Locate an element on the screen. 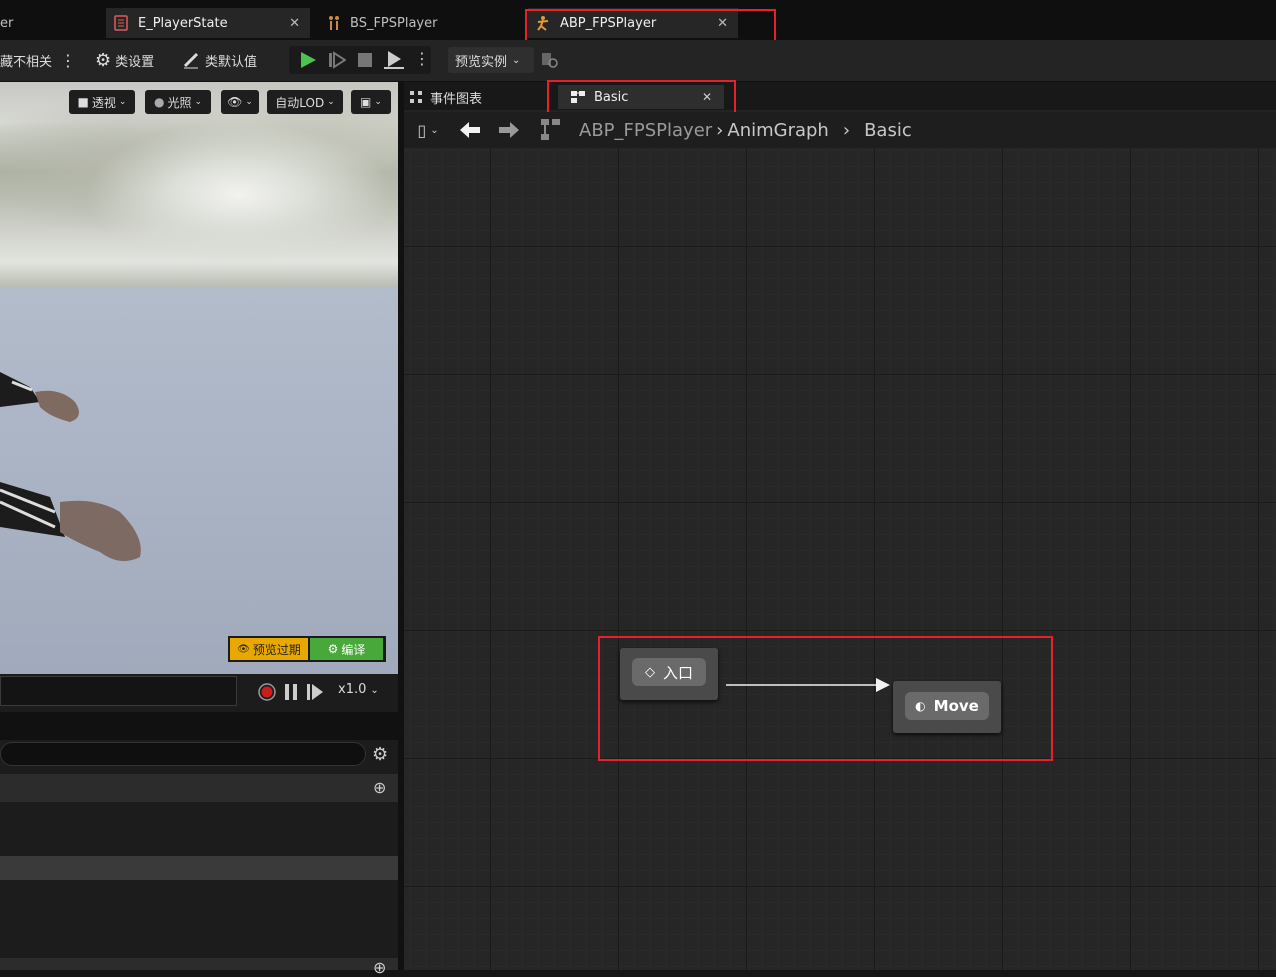  perspective-dropdown: ■ 透视 ⌄ is located at coordinates (102, 102).